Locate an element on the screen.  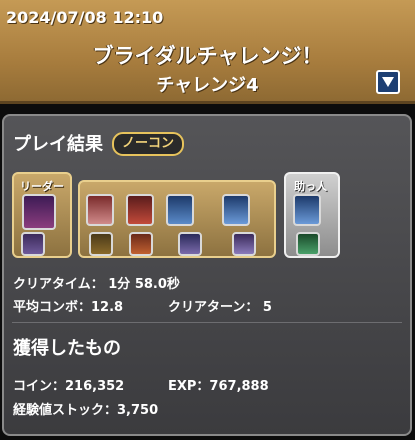
leader-assist-icon is located at coordinates (33, 244).